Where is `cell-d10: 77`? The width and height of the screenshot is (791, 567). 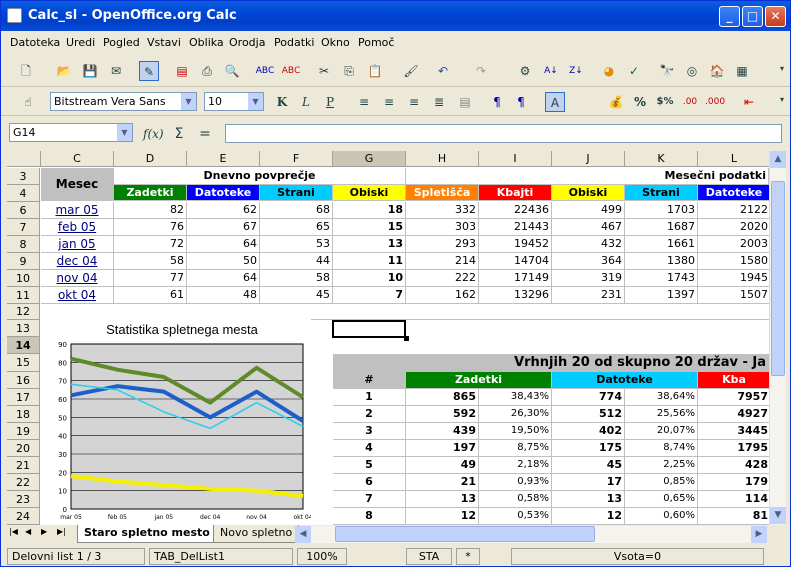 cell-d10: 77 is located at coordinates (150, 278).